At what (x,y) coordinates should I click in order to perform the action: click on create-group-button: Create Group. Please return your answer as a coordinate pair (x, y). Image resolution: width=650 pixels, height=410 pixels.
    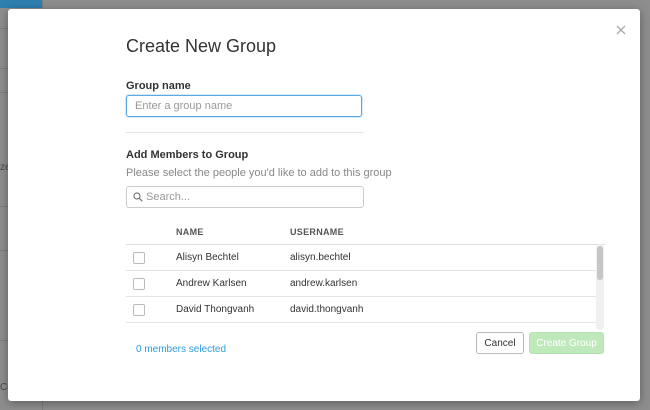
    Looking at the image, I should click on (566, 343).